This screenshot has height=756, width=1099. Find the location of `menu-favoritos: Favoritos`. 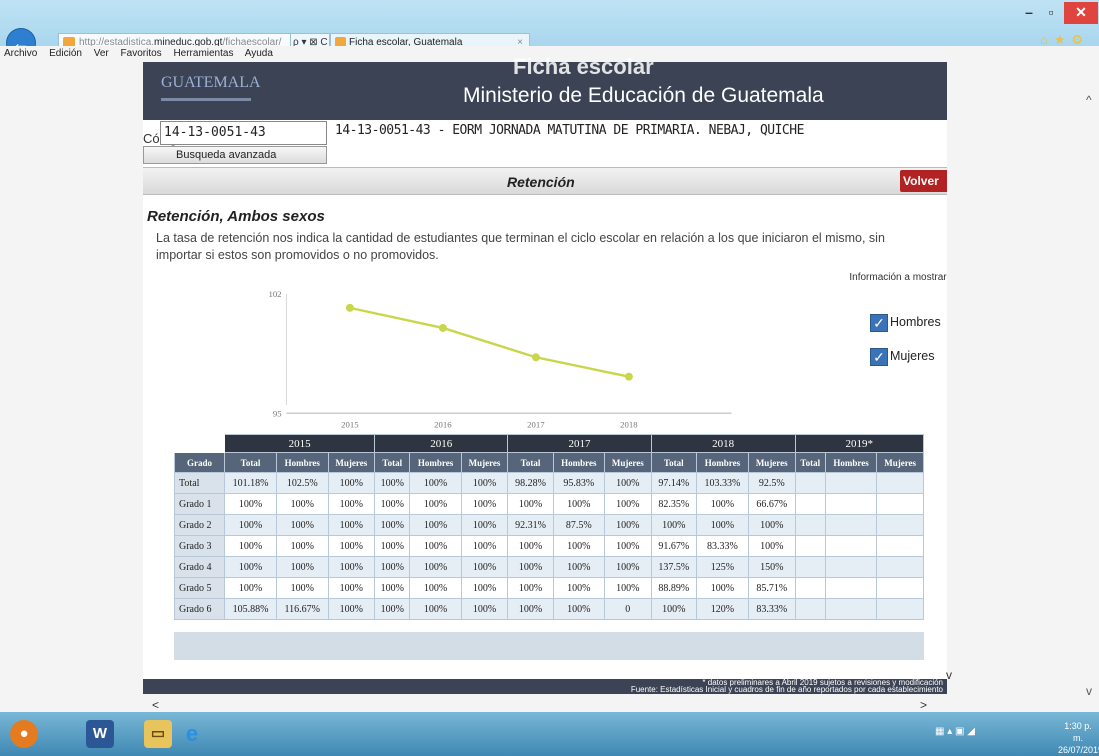

menu-favoritos: Favoritos is located at coordinates (141, 53).